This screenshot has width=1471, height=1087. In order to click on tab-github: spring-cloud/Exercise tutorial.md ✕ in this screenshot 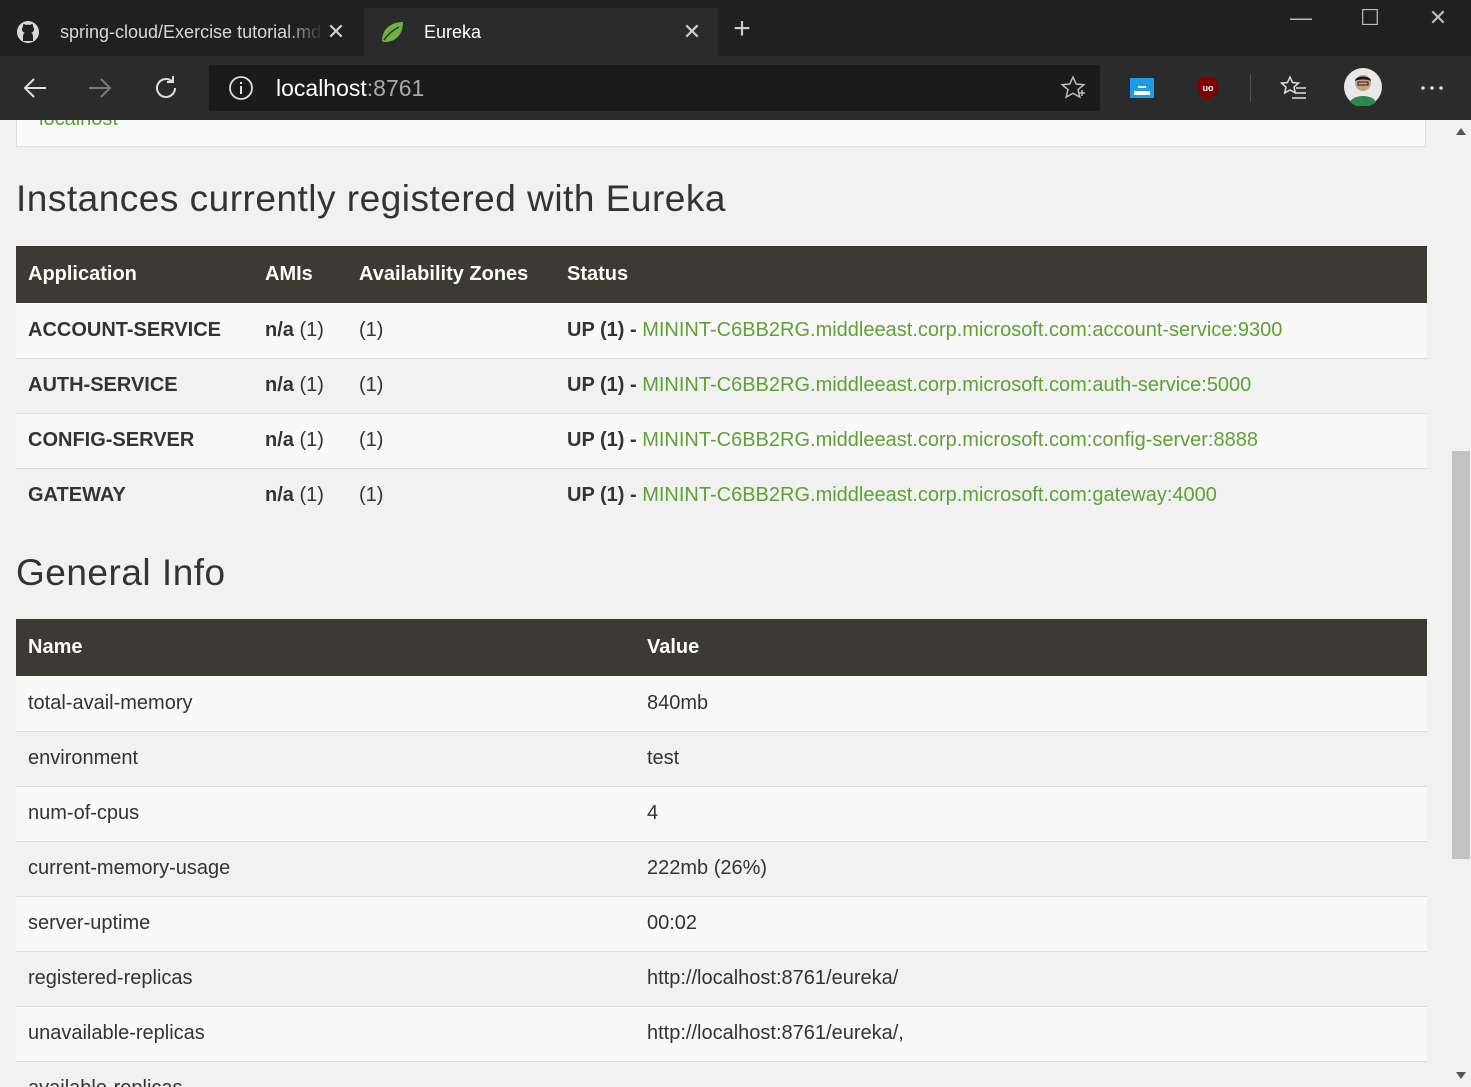, I will do `click(181, 32)`.